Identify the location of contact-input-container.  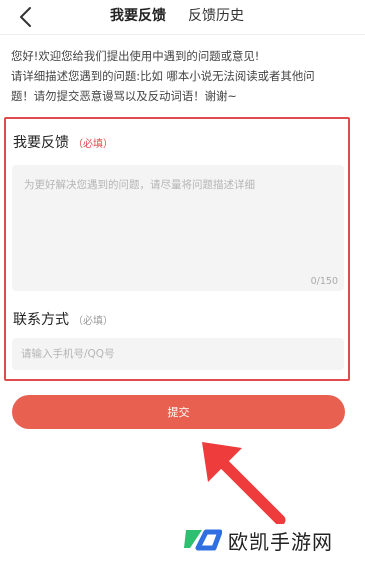
(178, 354).